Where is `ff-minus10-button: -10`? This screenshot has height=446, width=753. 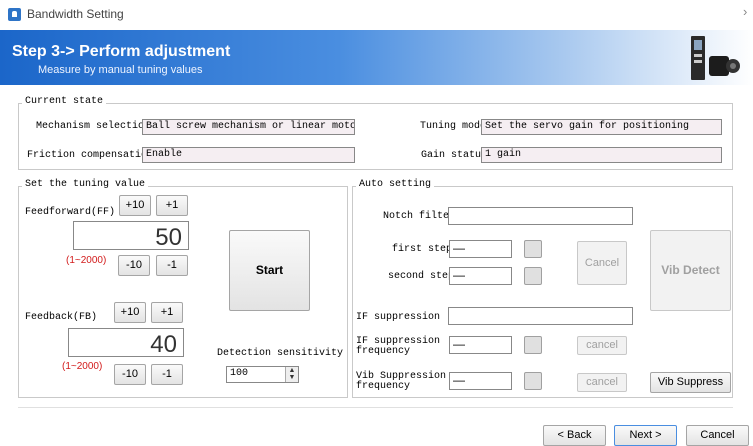 ff-minus10-button: -10 is located at coordinates (134, 265).